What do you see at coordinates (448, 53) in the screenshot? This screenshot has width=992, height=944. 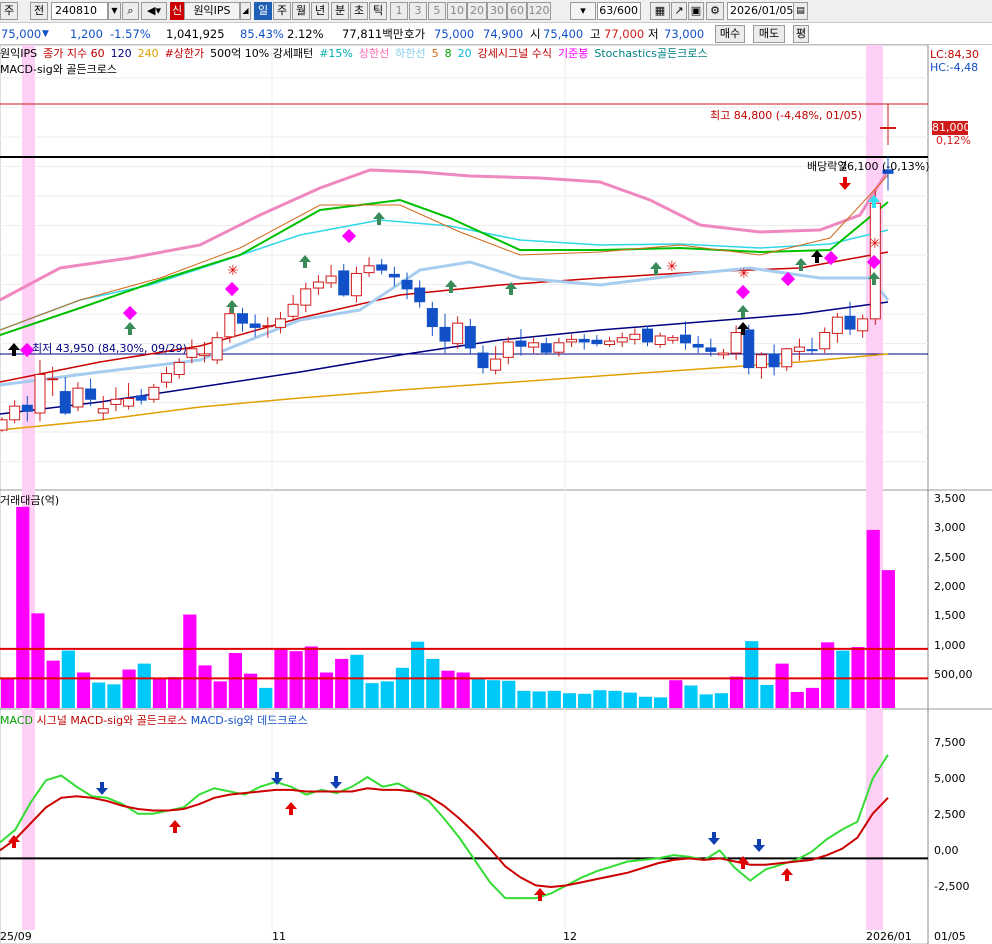 I see `legend-item: 8` at bounding box center [448, 53].